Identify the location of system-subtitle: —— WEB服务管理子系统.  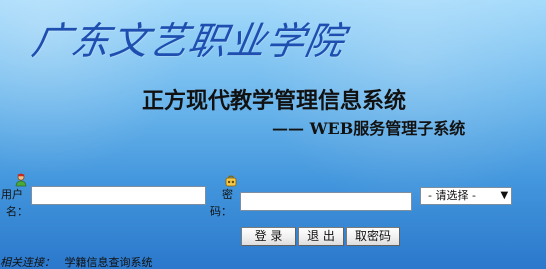
(369, 128).